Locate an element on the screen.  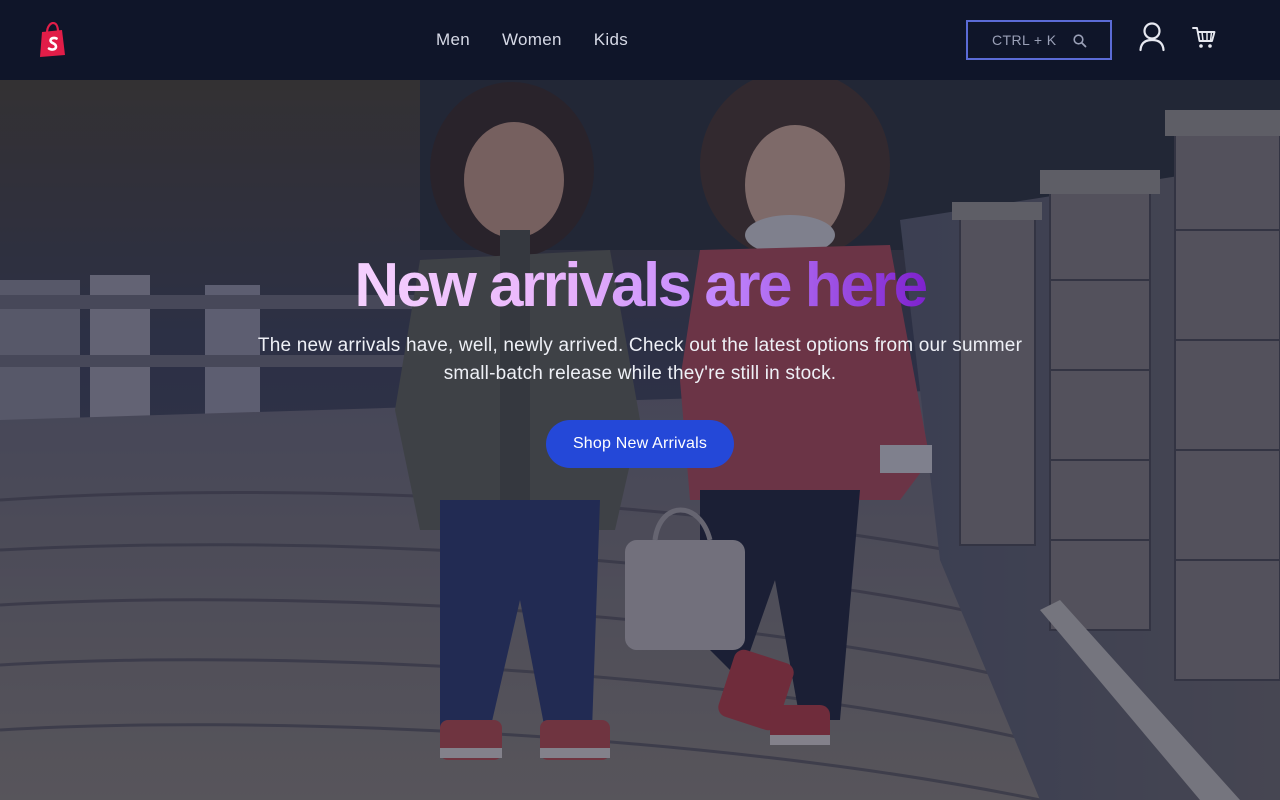
cart-icon is located at coordinates (1204, 37).